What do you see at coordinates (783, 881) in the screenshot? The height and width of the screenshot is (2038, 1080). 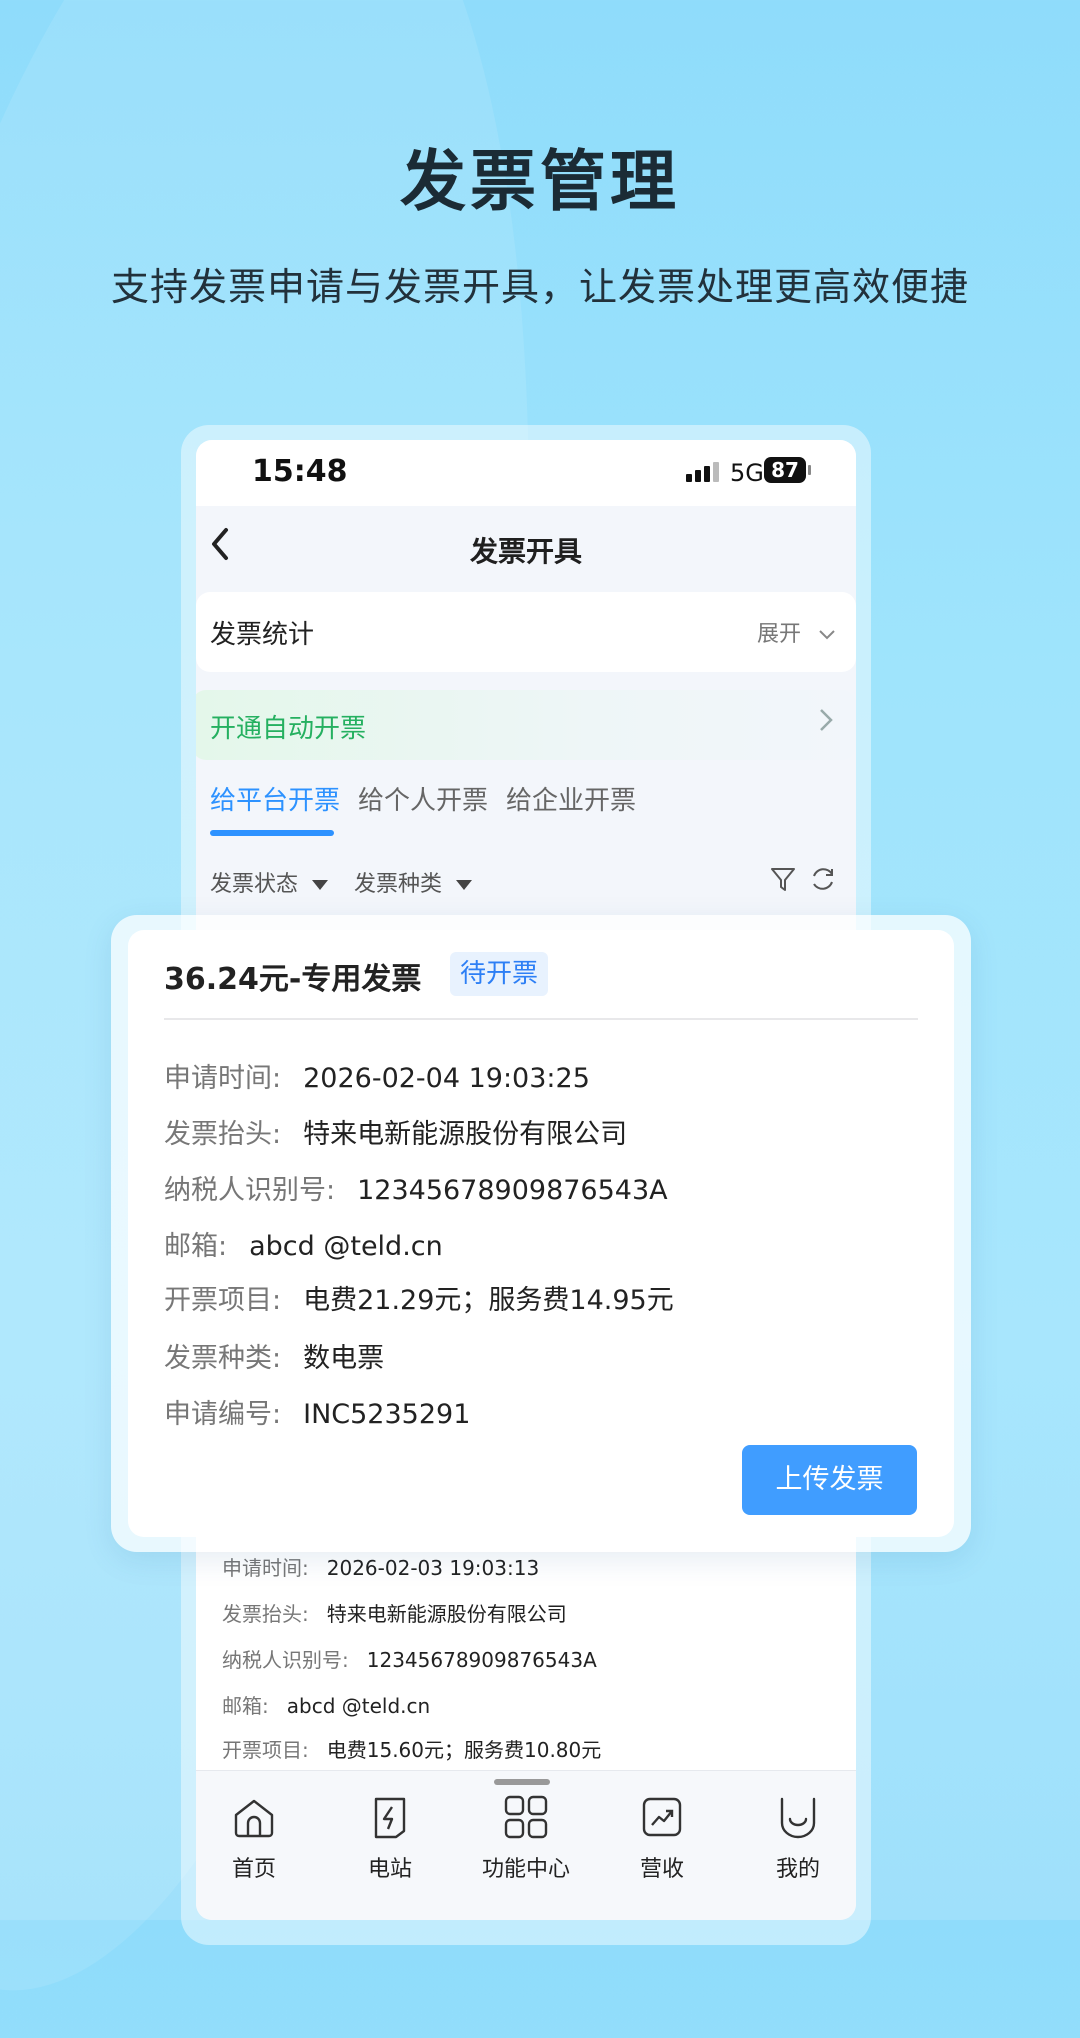 I see `filter-icon` at bounding box center [783, 881].